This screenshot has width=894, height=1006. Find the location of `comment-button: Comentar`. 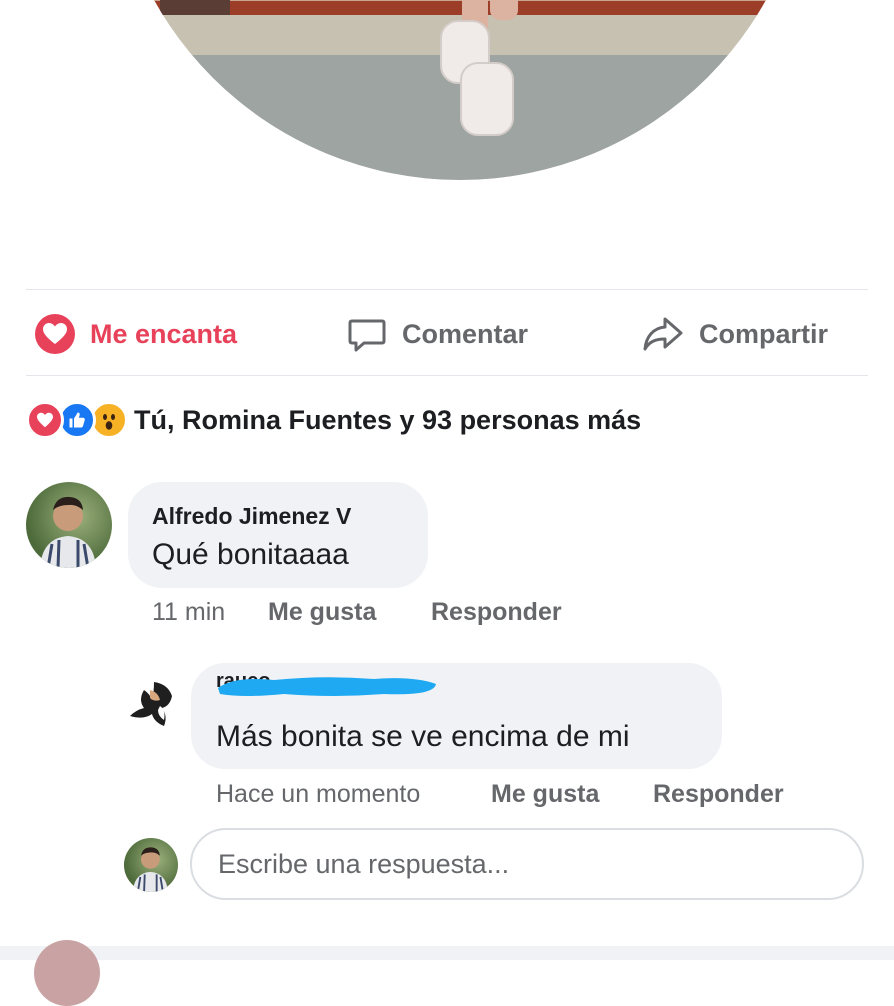

comment-button: Comentar is located at coordinates (437, 334).